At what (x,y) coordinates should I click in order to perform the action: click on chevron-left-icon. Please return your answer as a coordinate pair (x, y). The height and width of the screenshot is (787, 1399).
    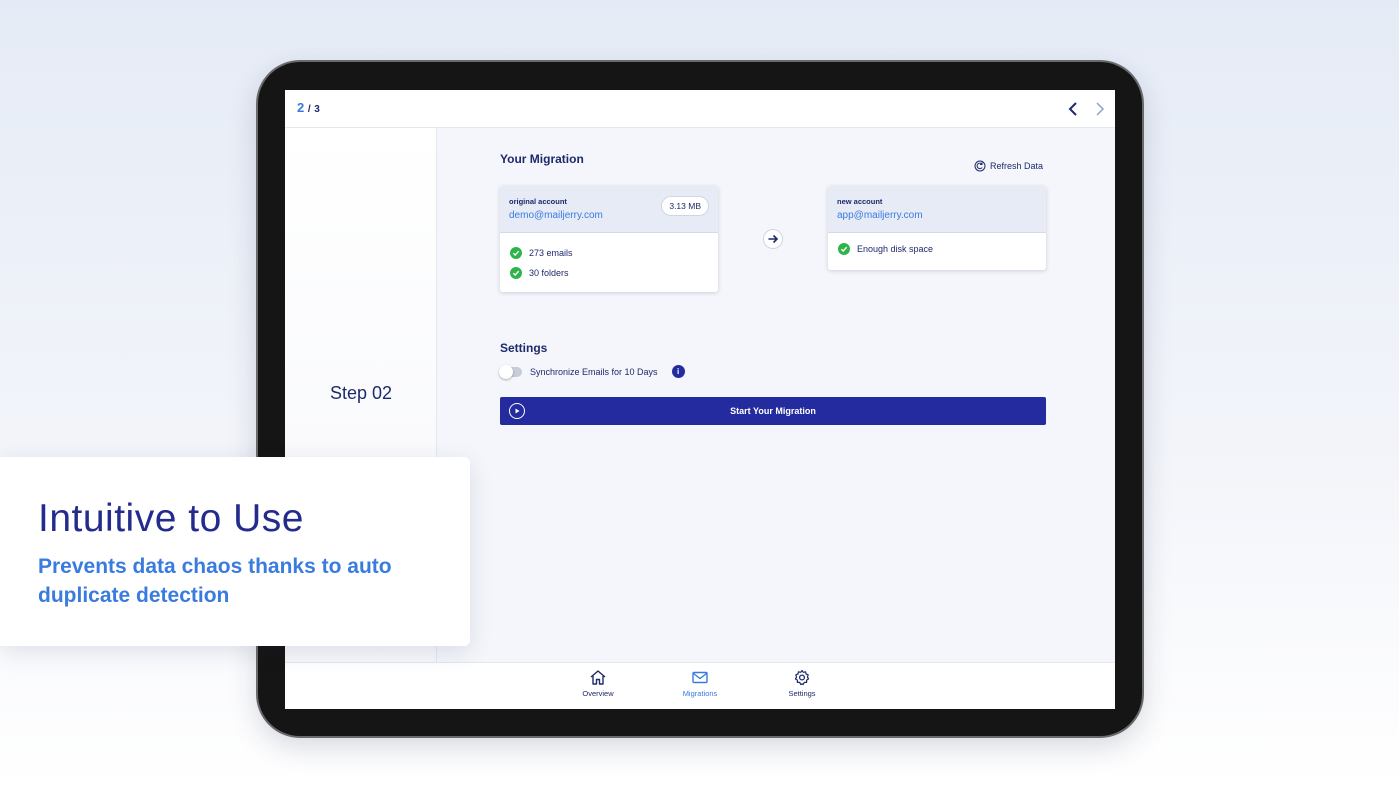
    Looking at the image, I should click on (1072, 109).